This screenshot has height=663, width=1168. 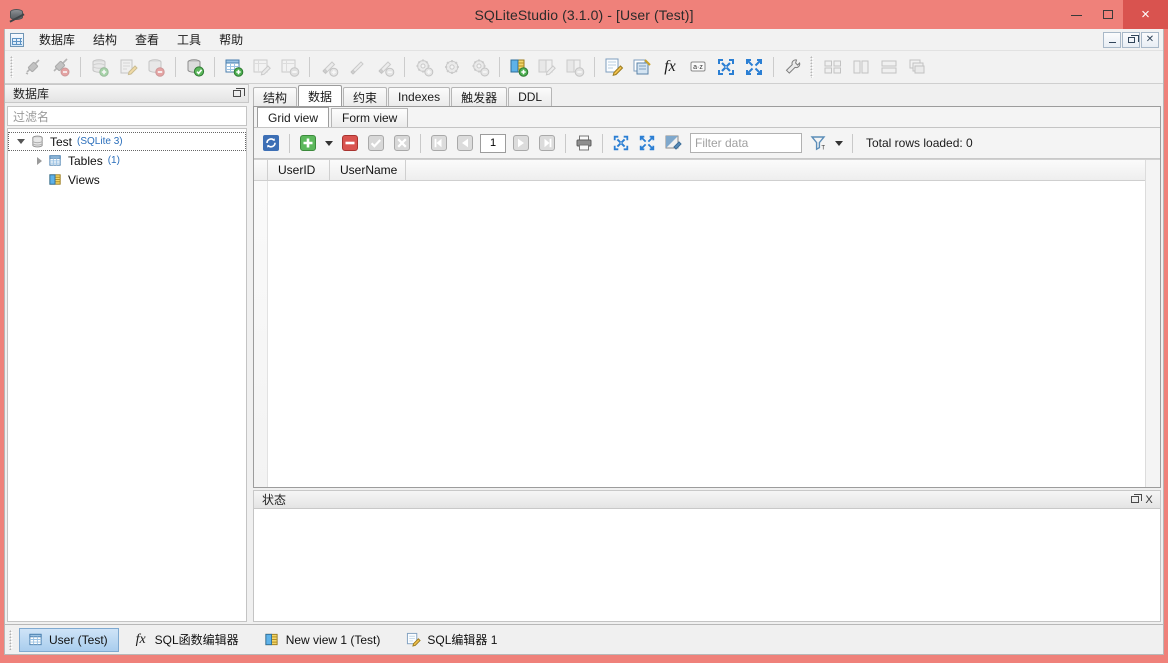 What do you see at coordinates (357, 67) in the screenshot?
I see `edit-index-icon` at bounding box center [357, 67].